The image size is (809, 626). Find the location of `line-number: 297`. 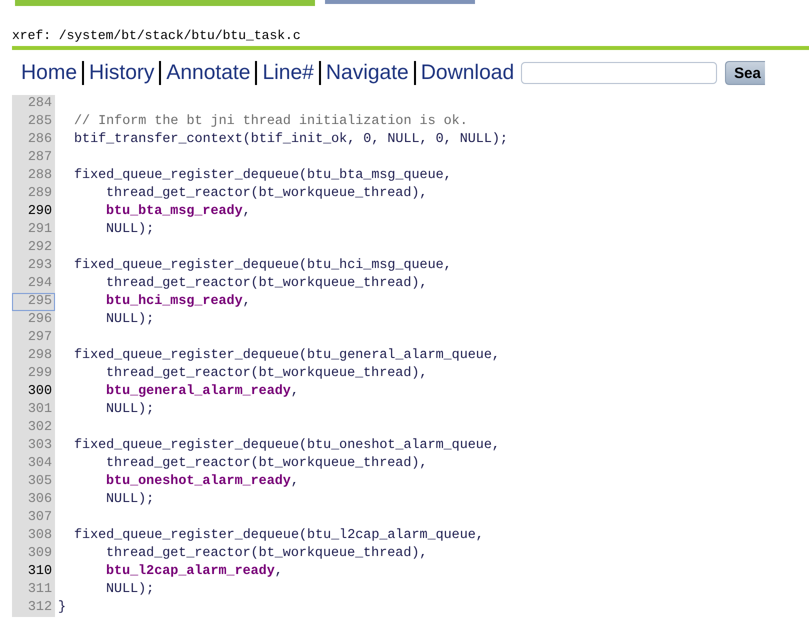

line-number: 297 is located at coordinates (33, 338).